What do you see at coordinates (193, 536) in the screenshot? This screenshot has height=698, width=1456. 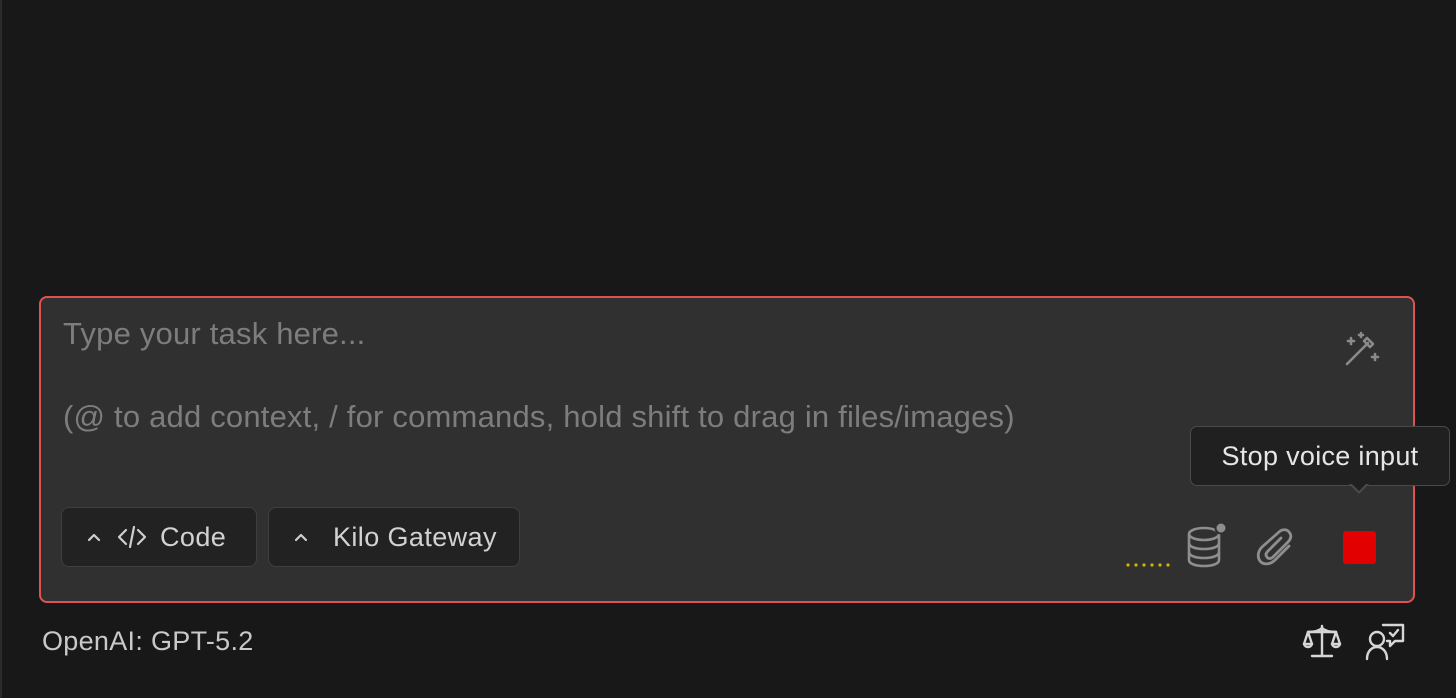 I see `mode-label: Code` at bounding box center [193, 536].